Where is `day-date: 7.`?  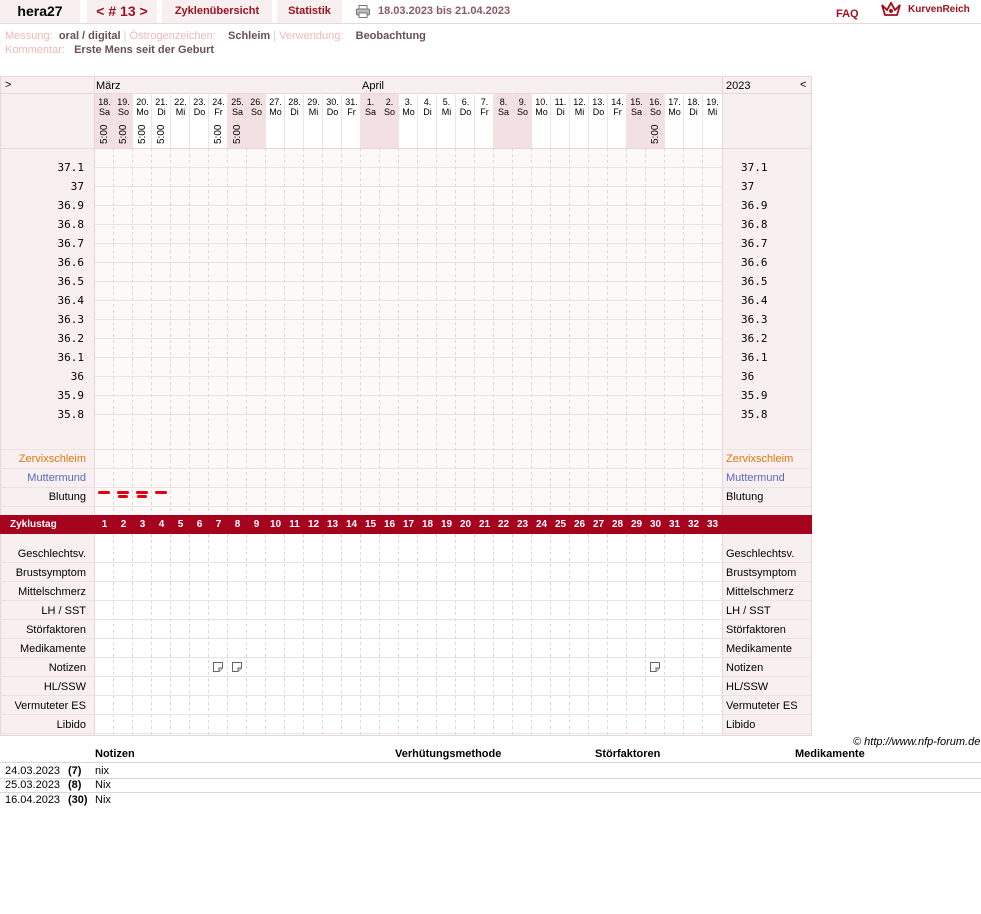
day-date: 7. is located at coordinates (484, 102).